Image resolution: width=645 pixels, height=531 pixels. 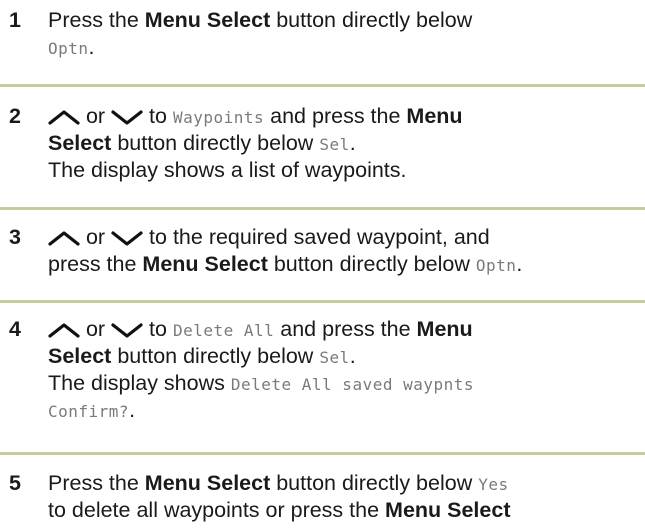 I want to click on display-text: Delete All, so click(x=223, y=330).